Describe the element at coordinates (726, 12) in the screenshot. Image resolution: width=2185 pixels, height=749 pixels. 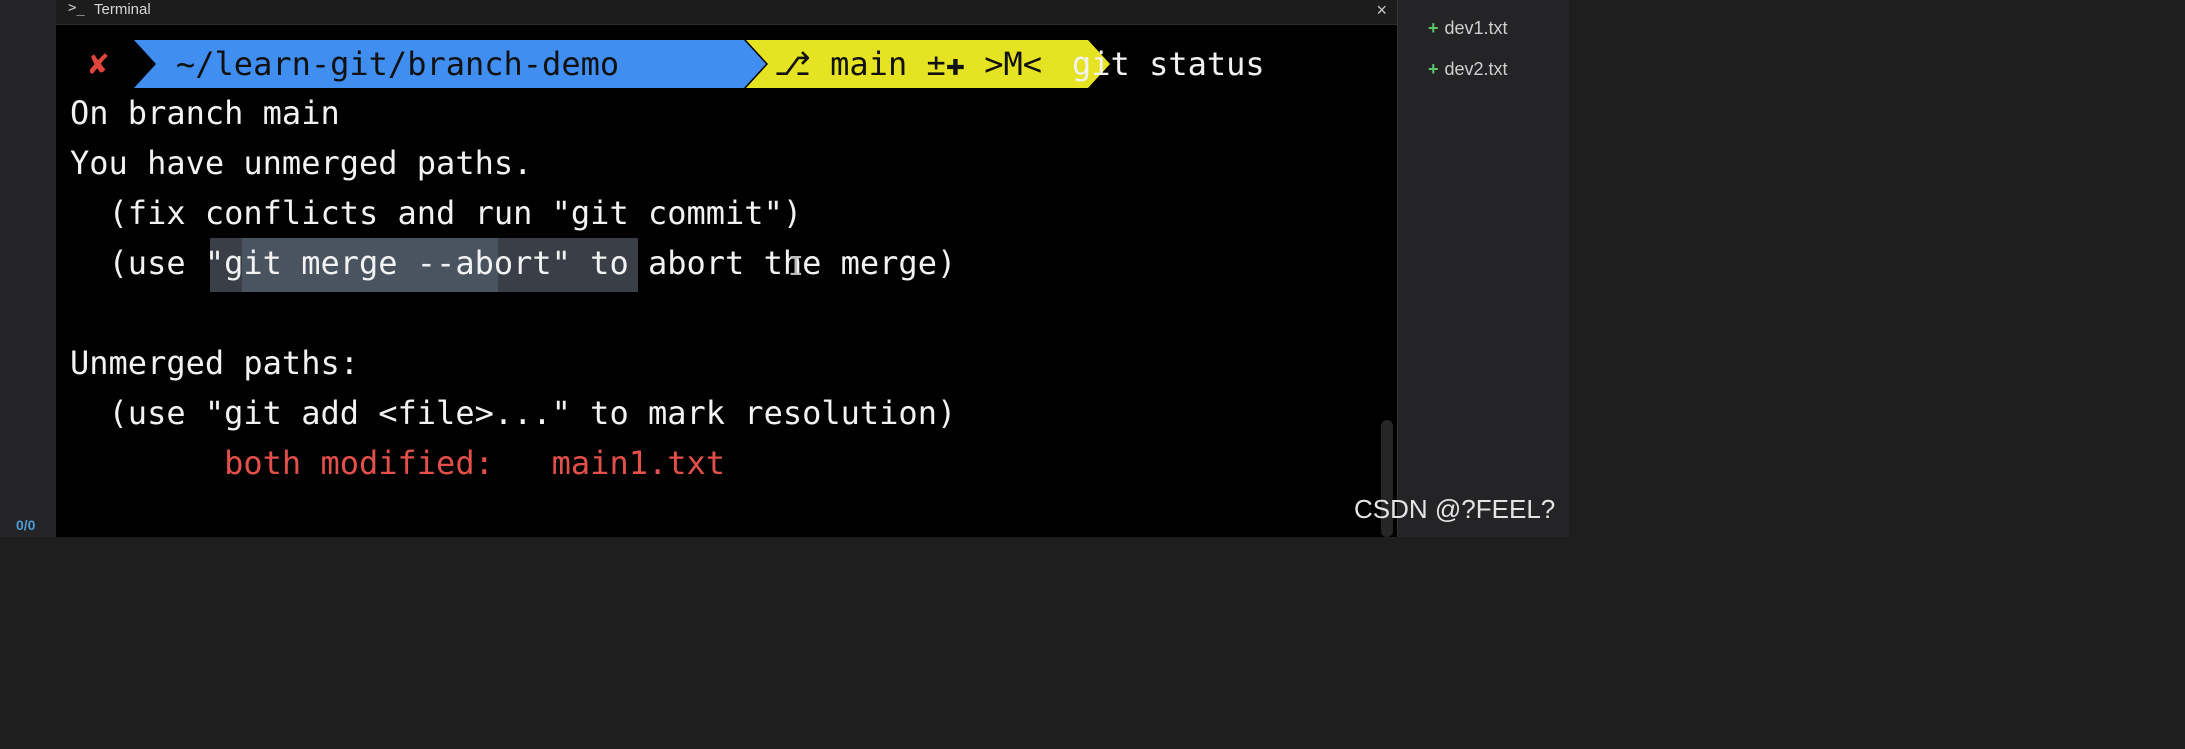
I see `terminal-tab-bar: >_ Terminal ×` at that location.